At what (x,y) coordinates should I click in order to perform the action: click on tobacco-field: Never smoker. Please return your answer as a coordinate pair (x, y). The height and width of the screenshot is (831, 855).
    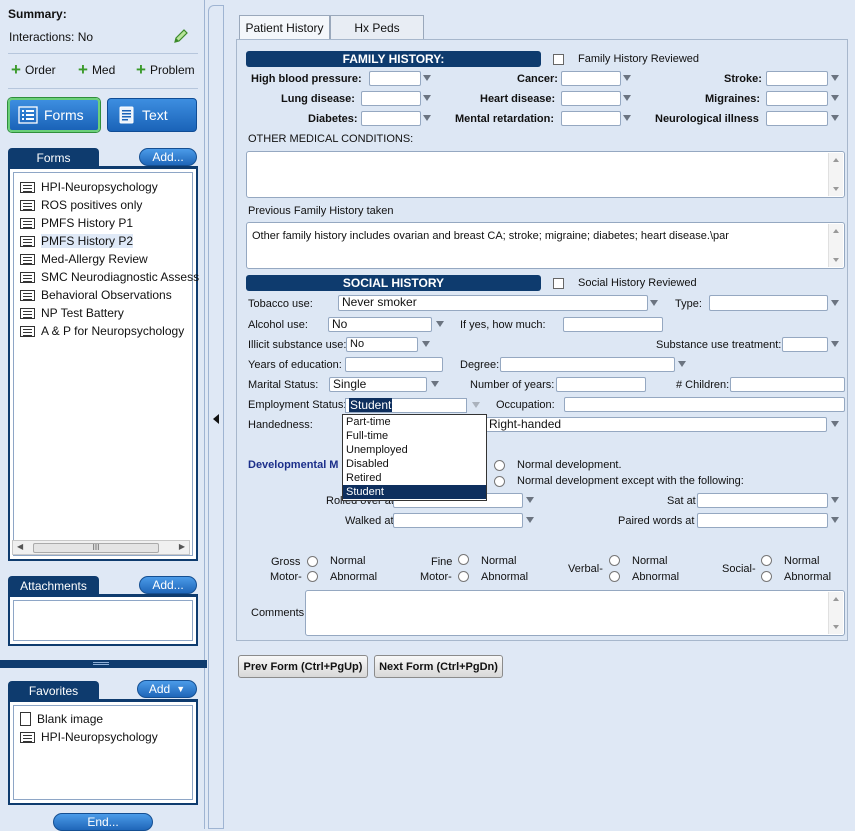
    Looking at the image, I should click on (493, 303).